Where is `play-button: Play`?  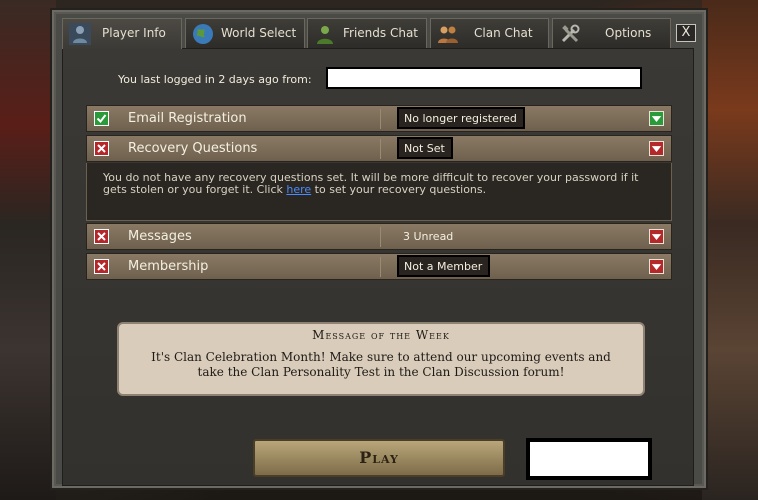
play-button: Play is located at coordinates (379, 458).